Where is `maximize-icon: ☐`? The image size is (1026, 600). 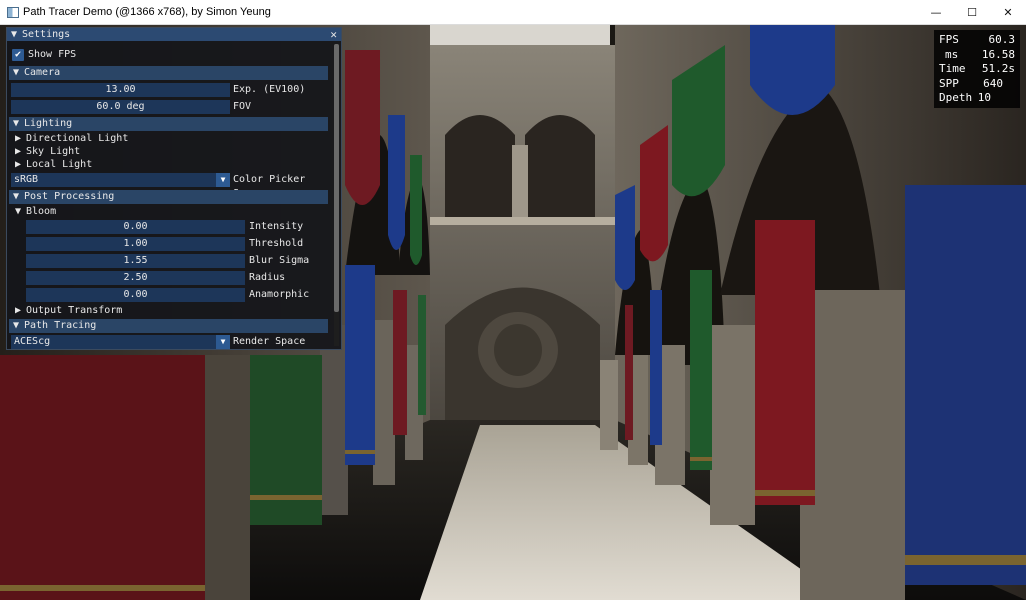
maximize-icon: ☐ is located at coordinates (972, 12).